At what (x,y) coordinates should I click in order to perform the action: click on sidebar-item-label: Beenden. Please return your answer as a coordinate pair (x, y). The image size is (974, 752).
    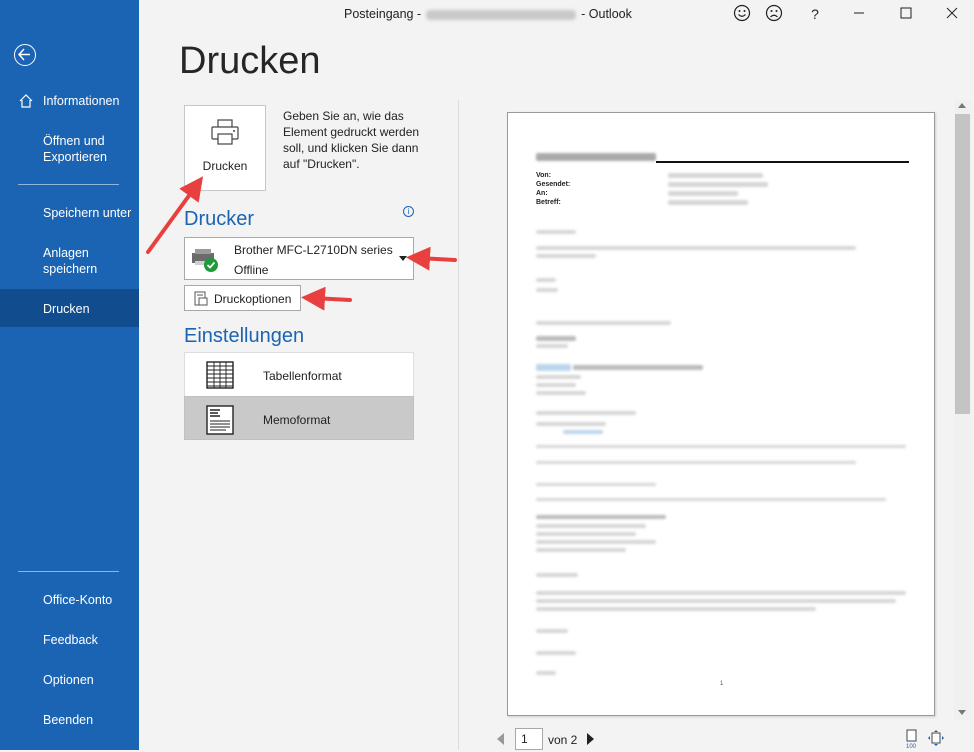
    Looking at the image, I should click on (68, 720).